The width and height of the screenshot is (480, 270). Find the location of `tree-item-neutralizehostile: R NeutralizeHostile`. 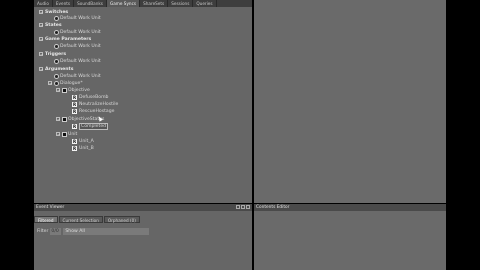

tree-item-neutralizehostile: R NeutralizeHostile is located at coordinates (95, 104).